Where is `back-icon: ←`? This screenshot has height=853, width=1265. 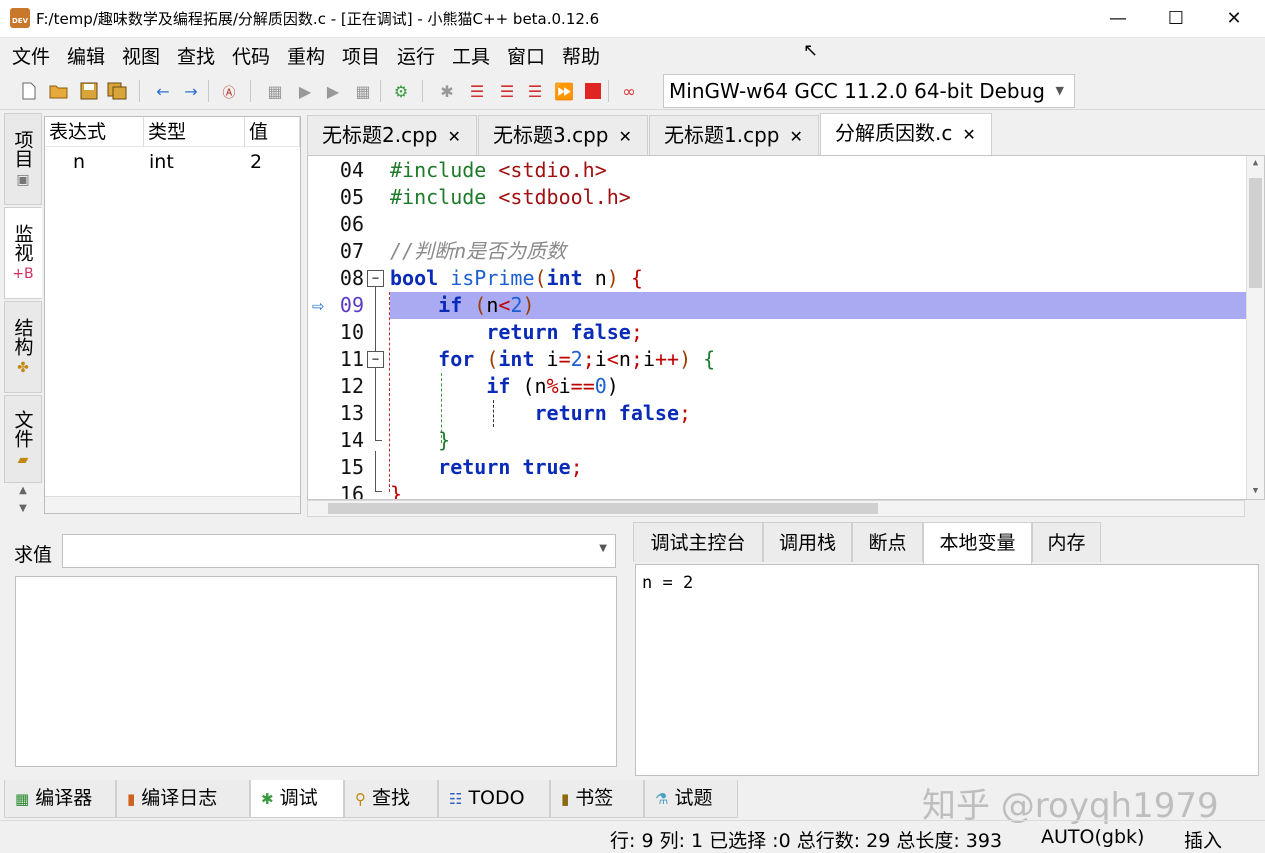 back-icon: ← is located at coordinates (163, 91).